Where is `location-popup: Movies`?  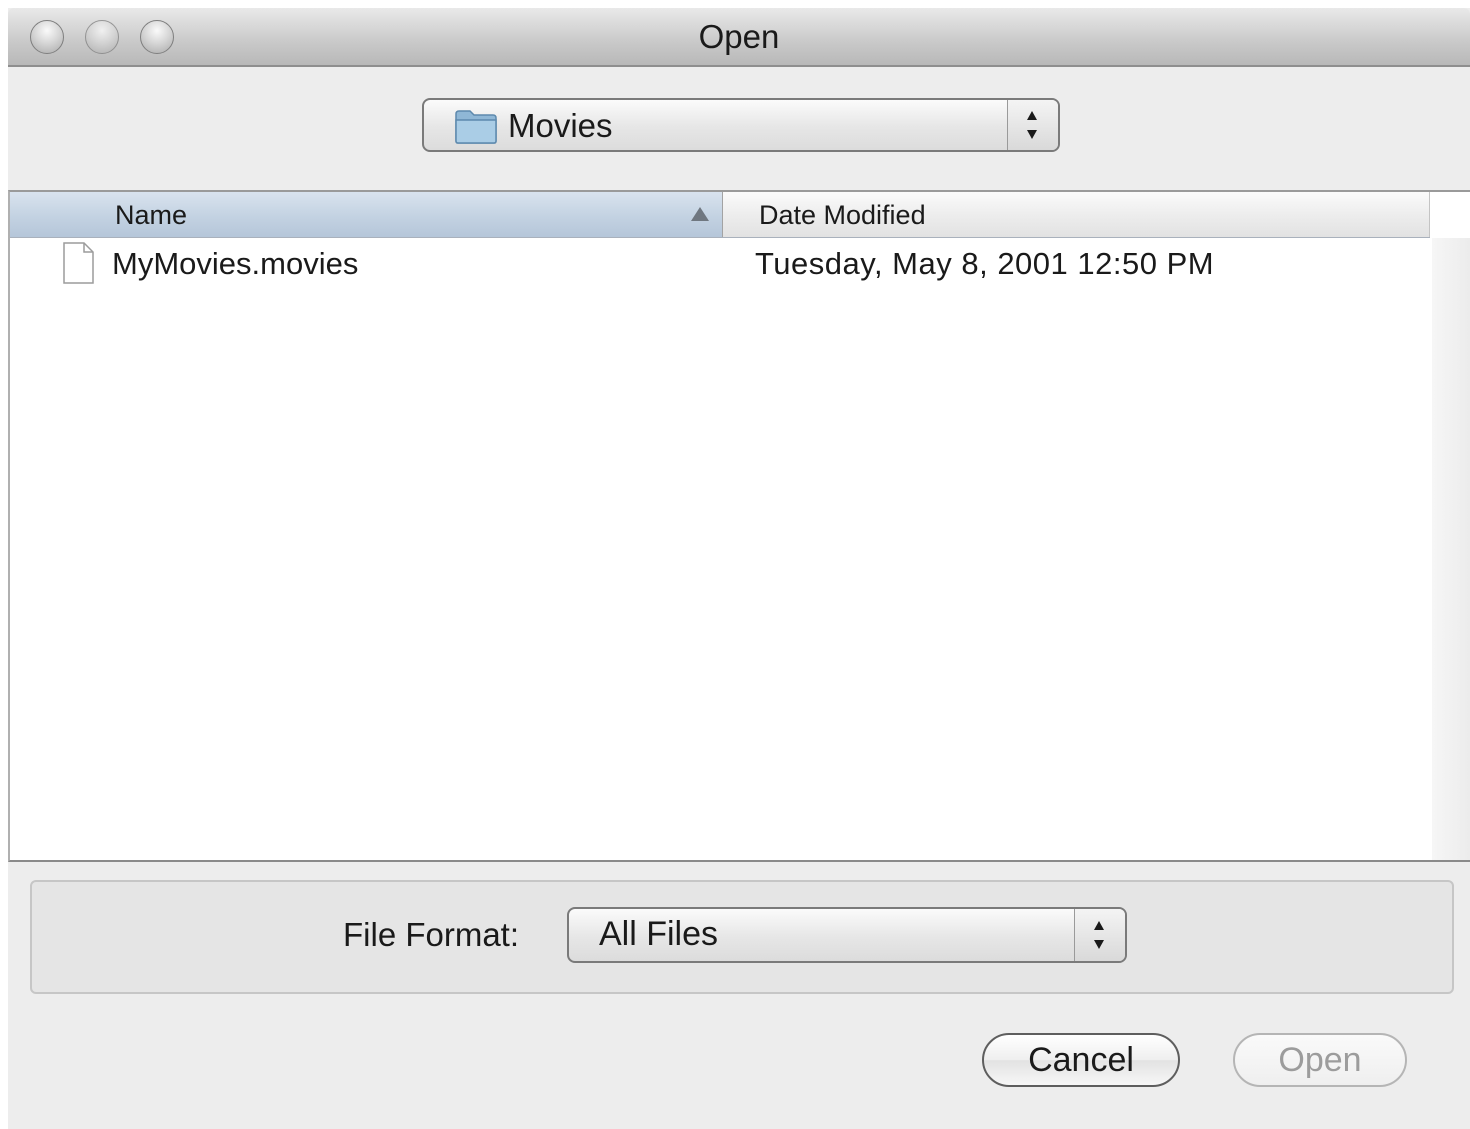 location-popup: Movies is located at coordinates (741, 125).